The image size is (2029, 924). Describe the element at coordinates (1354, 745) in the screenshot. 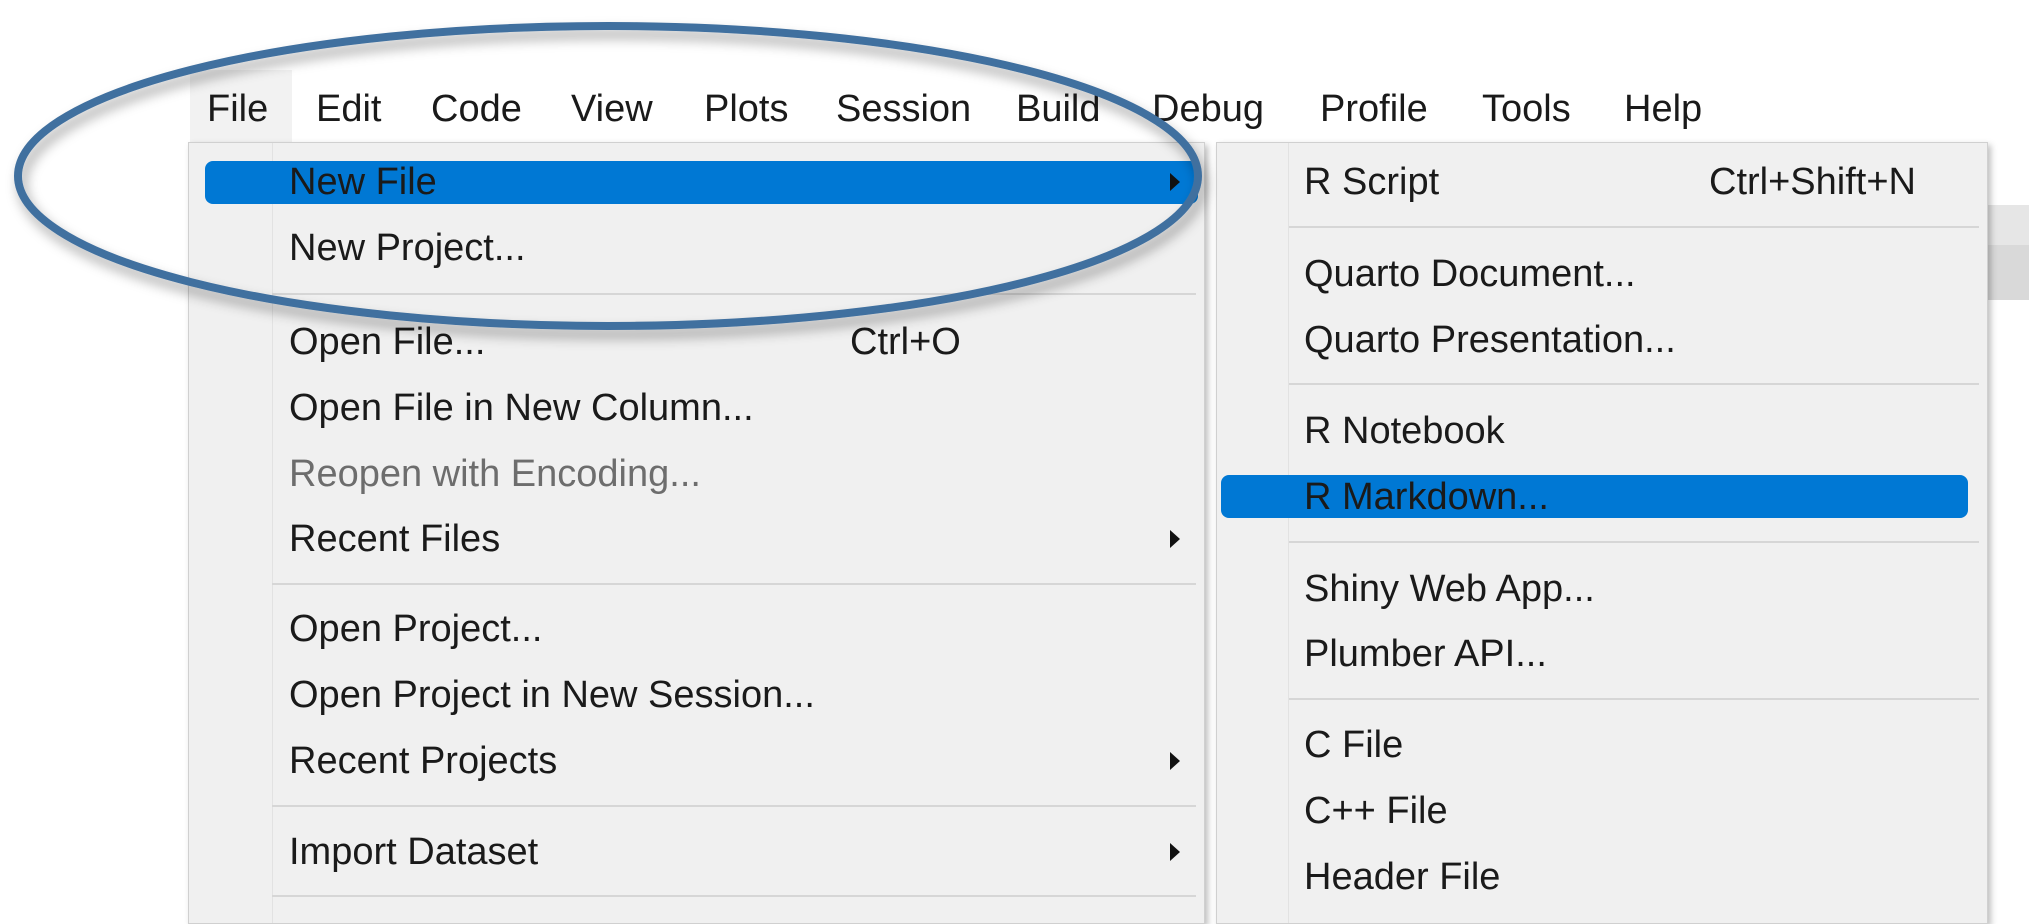

I see `menu-item-label: C File` at that location.